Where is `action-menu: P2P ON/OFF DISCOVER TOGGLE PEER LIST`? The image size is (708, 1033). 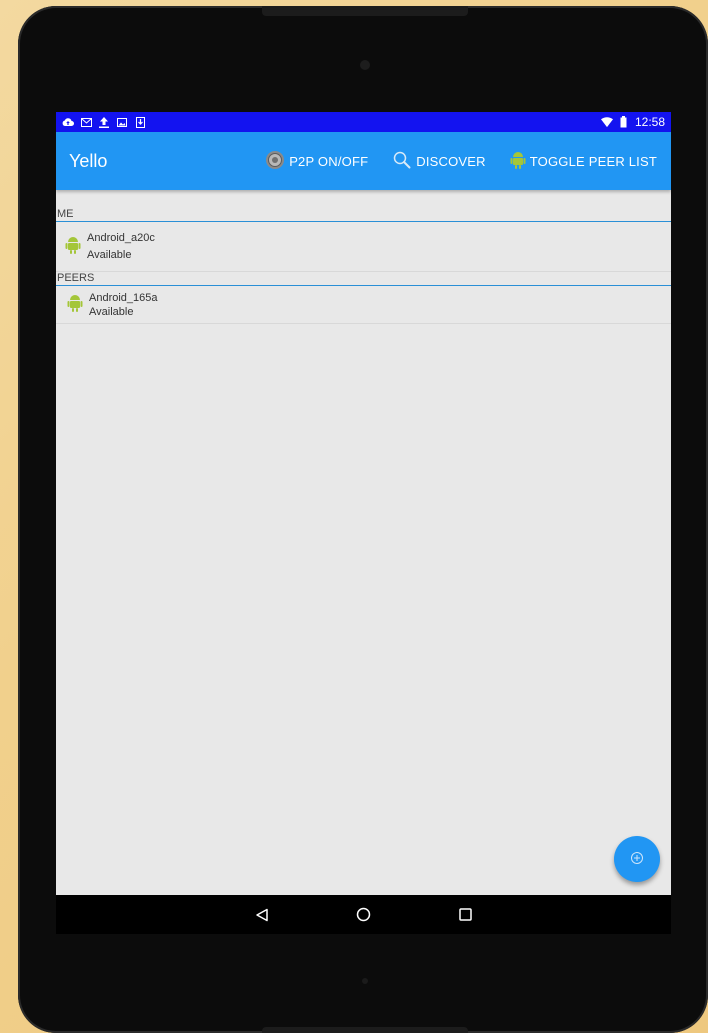
action-menu: P2P ON/OFF DISCOVER TOGGLE PEER LIST is located at coordinates (461, 161).